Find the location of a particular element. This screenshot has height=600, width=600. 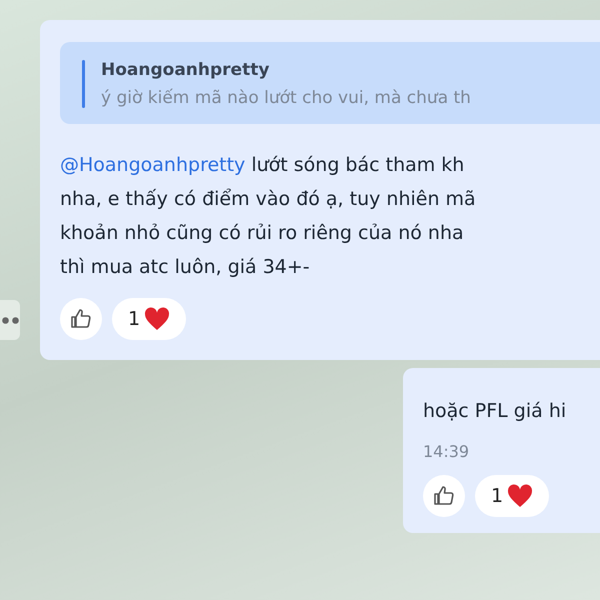

more-icon is located at coordinates (11, 320).